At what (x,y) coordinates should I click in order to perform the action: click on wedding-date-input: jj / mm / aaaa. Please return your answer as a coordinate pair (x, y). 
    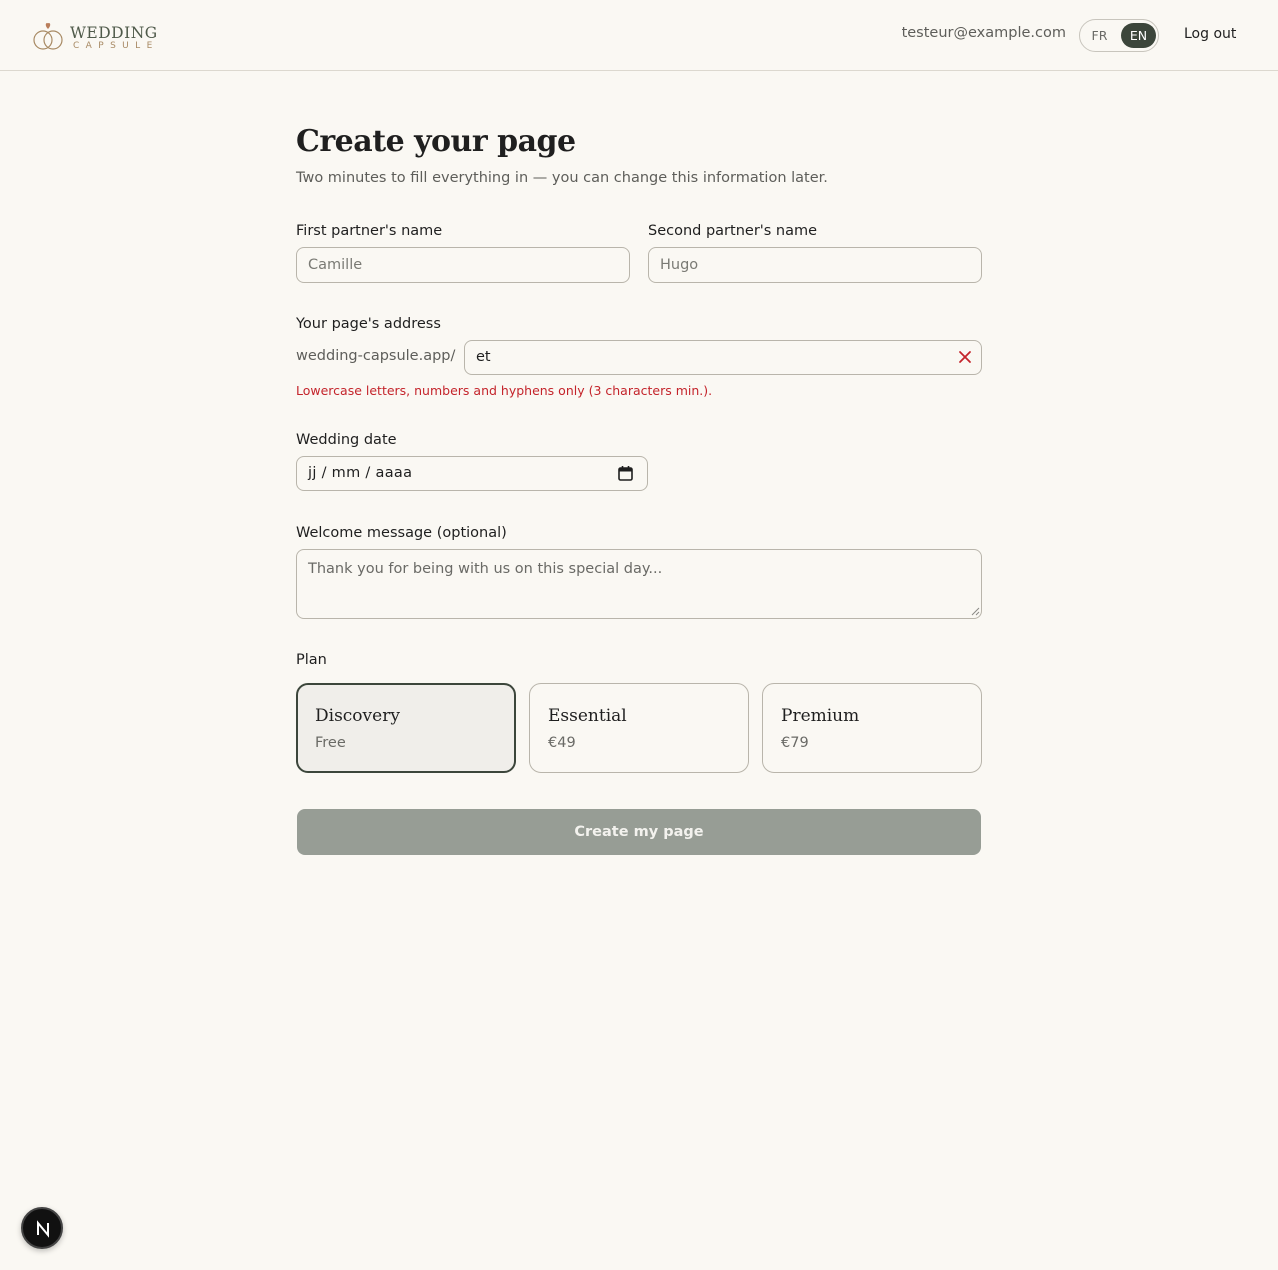
    Looking at the image, I should click on (472, 473).